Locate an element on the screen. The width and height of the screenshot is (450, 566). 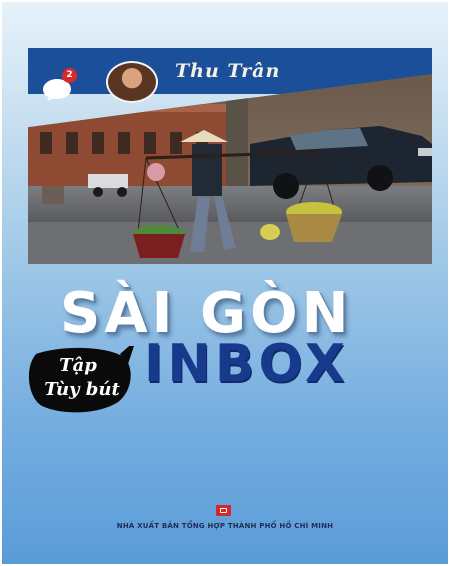
book-title-line2: INBOX is located at coordinates (246, 364).